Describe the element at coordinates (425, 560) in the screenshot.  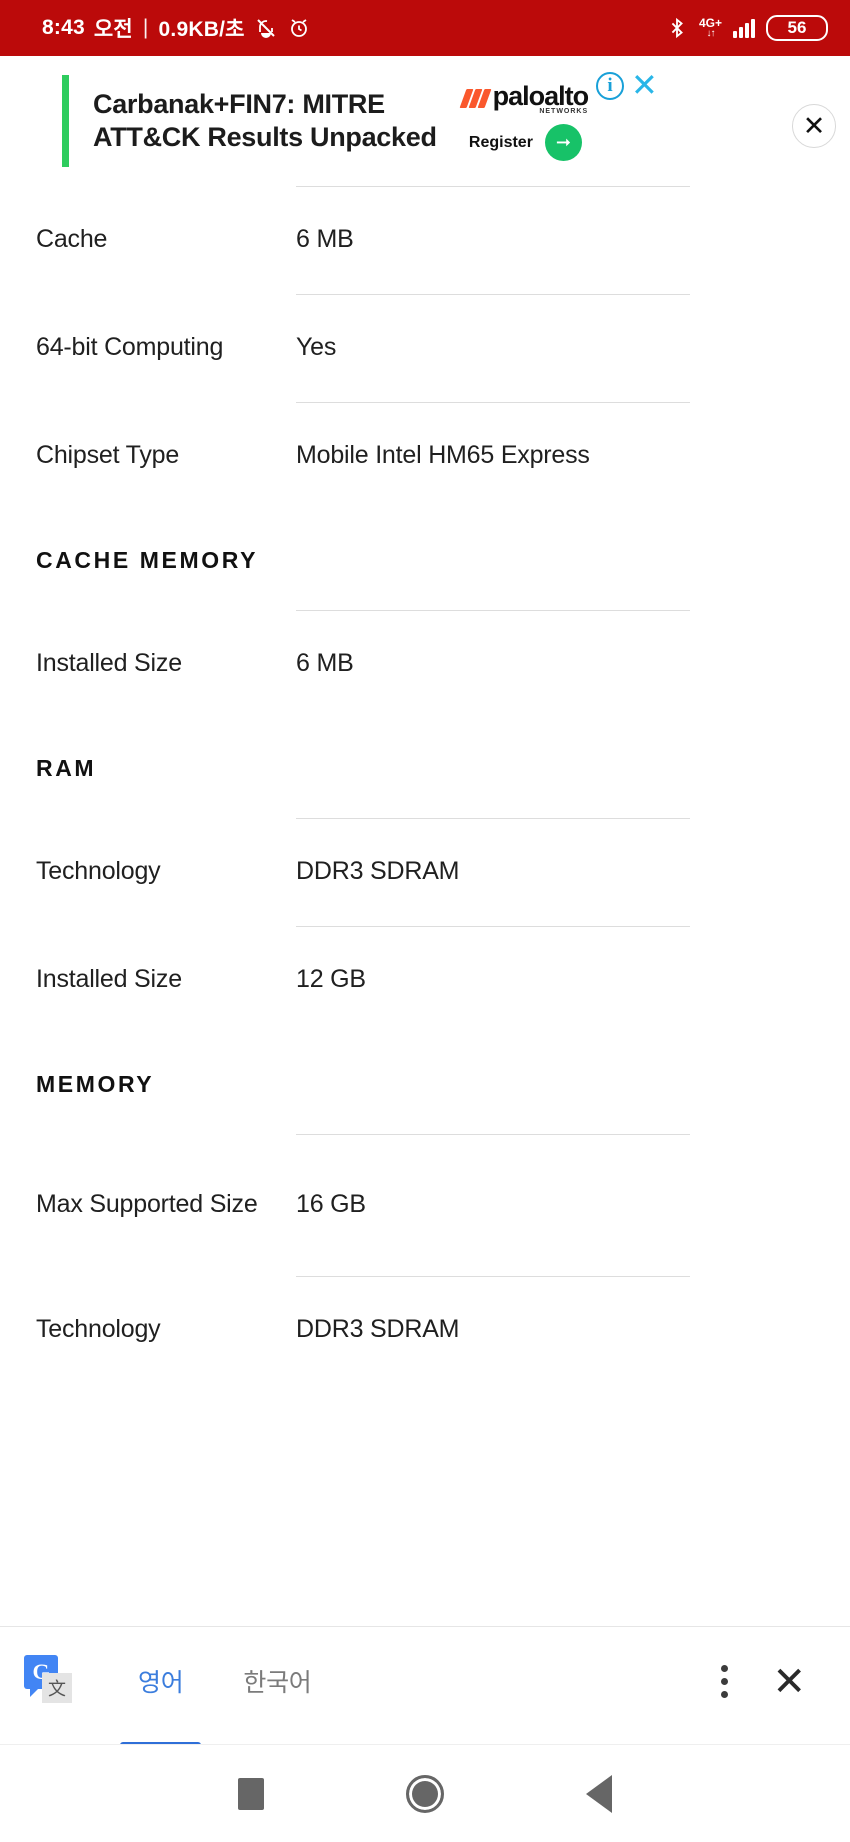
I see `spec-section-header: CACHE MEMORY` at that location.